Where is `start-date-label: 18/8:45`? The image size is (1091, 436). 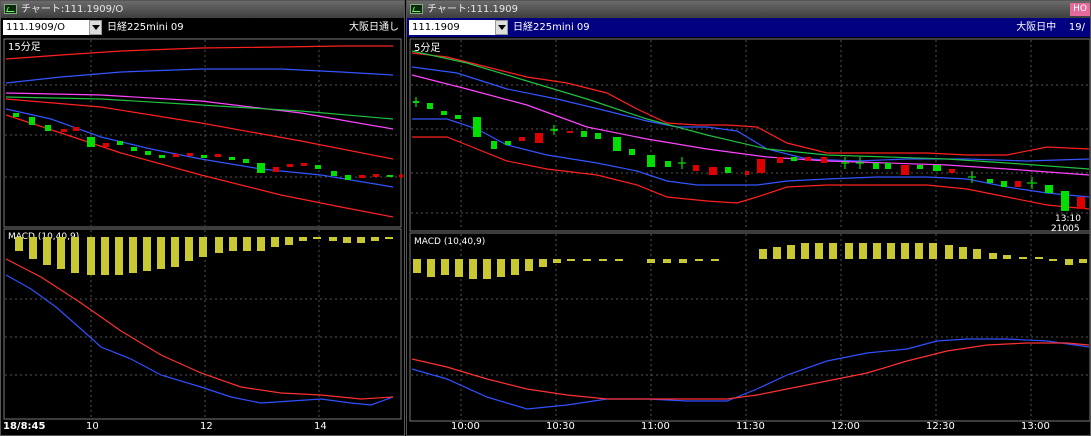 start-date-label: 18/8:45 is located at coordinates (24, 426).